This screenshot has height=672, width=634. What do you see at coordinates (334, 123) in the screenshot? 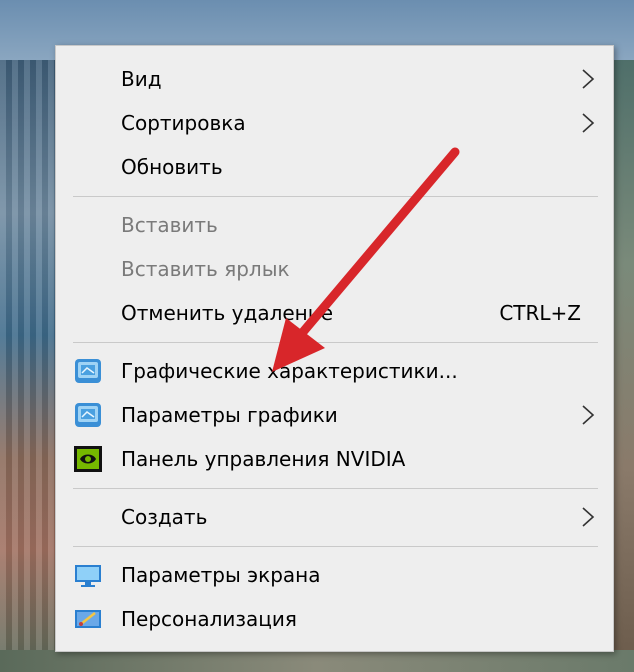
I see `menu-item-sort: Сортировка` at bounding box center [334, 123].